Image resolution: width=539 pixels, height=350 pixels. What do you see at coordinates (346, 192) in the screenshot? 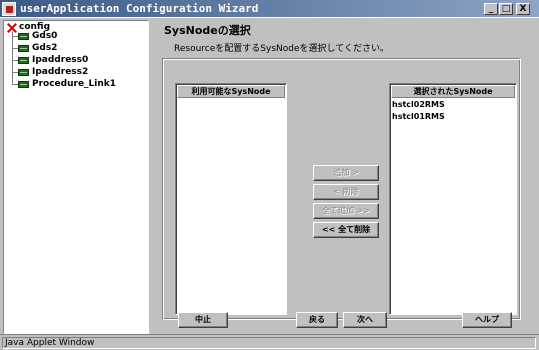
I see `remove-button: < 削除` at bounding box center [346, 192].